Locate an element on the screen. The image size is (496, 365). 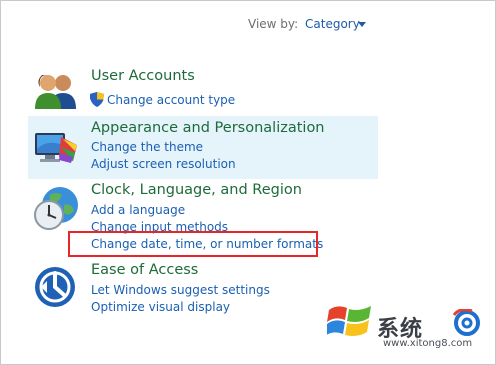
appearance-icon is located at coordinates (56, 150).